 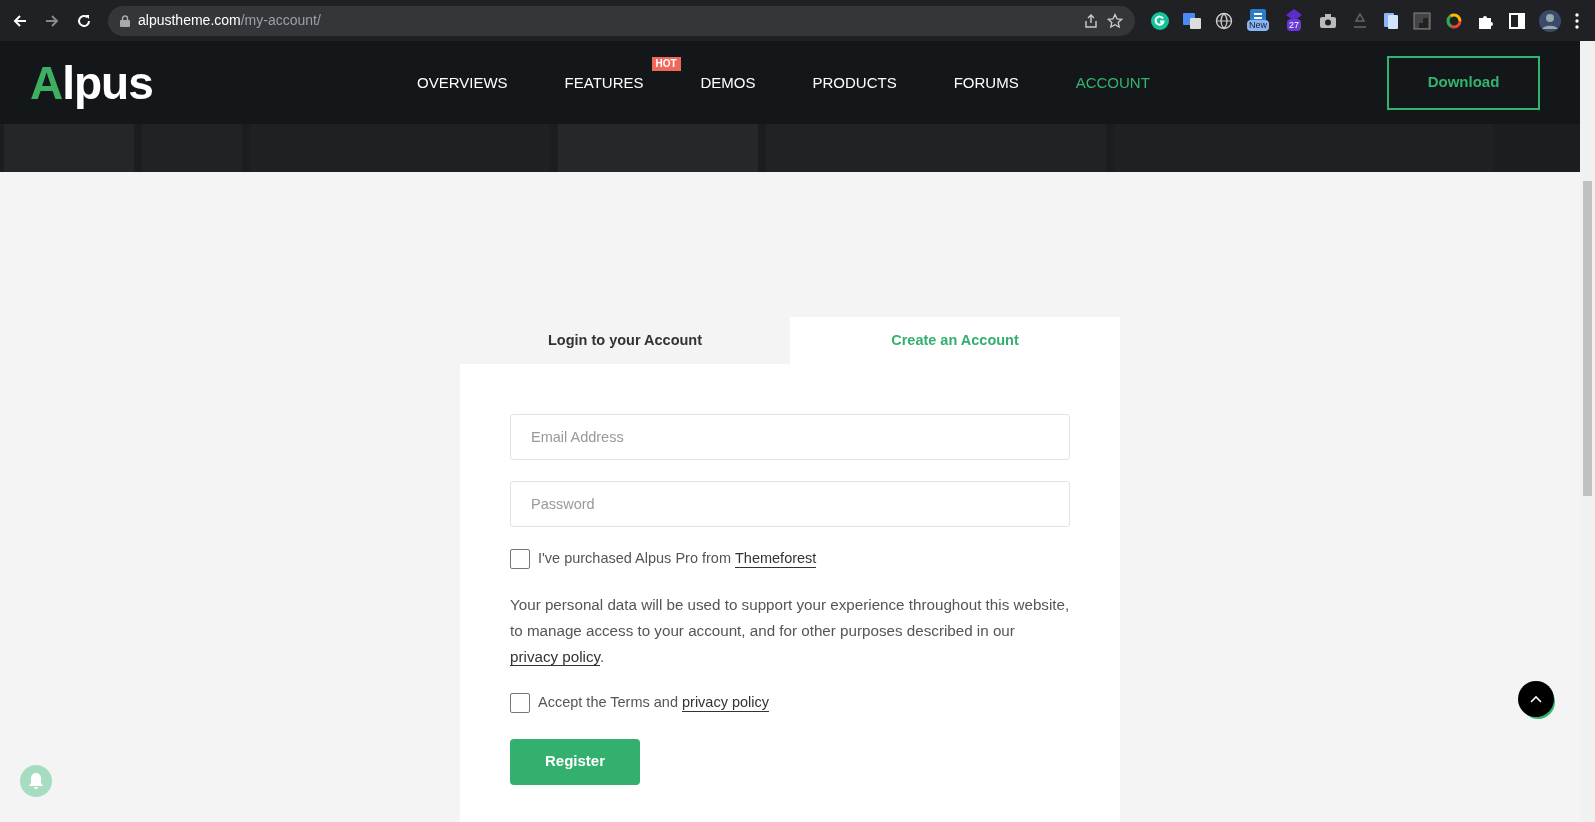 What do you see at coordinates (1160, 20) in the screenshot?
I see `g-circle-icon` at bounding box center [1160, 20].